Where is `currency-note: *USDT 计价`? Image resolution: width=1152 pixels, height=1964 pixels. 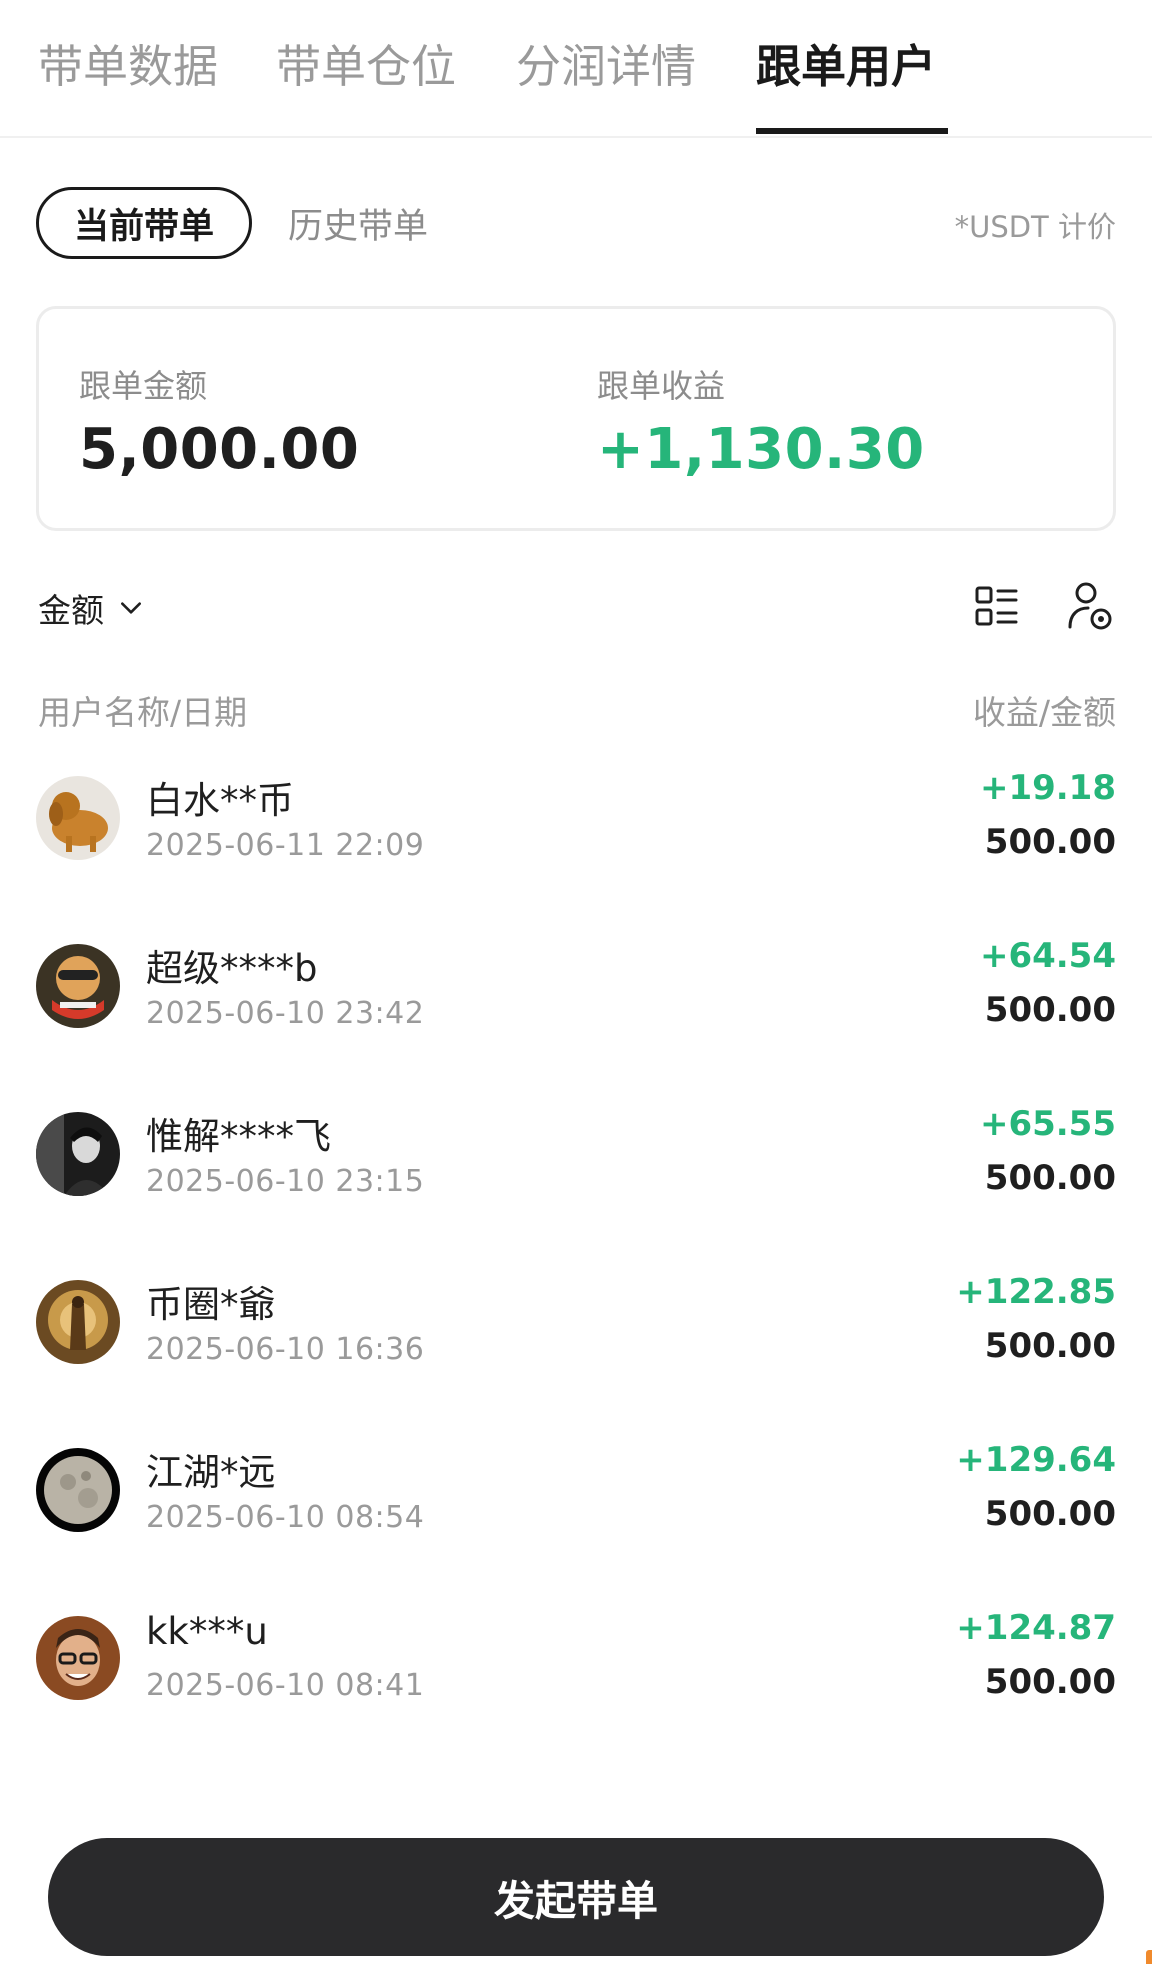 currency-note: *USDT 计价 is located at coordinates (1035, 227).